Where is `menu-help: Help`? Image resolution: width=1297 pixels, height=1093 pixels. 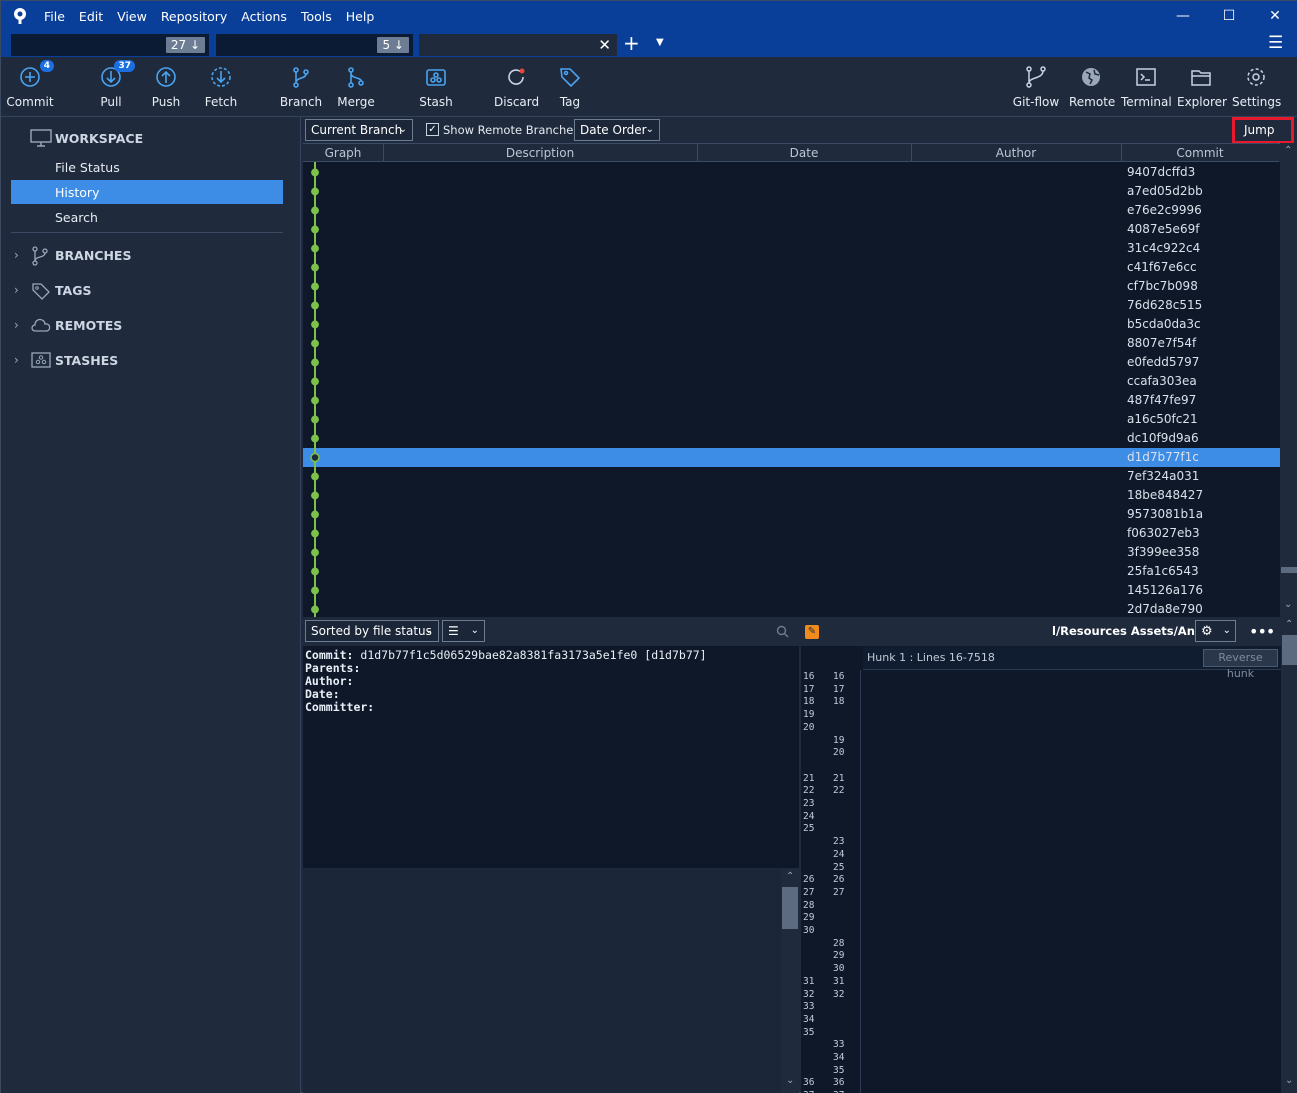
menu-help: Help is located at coordinates (360, 17).